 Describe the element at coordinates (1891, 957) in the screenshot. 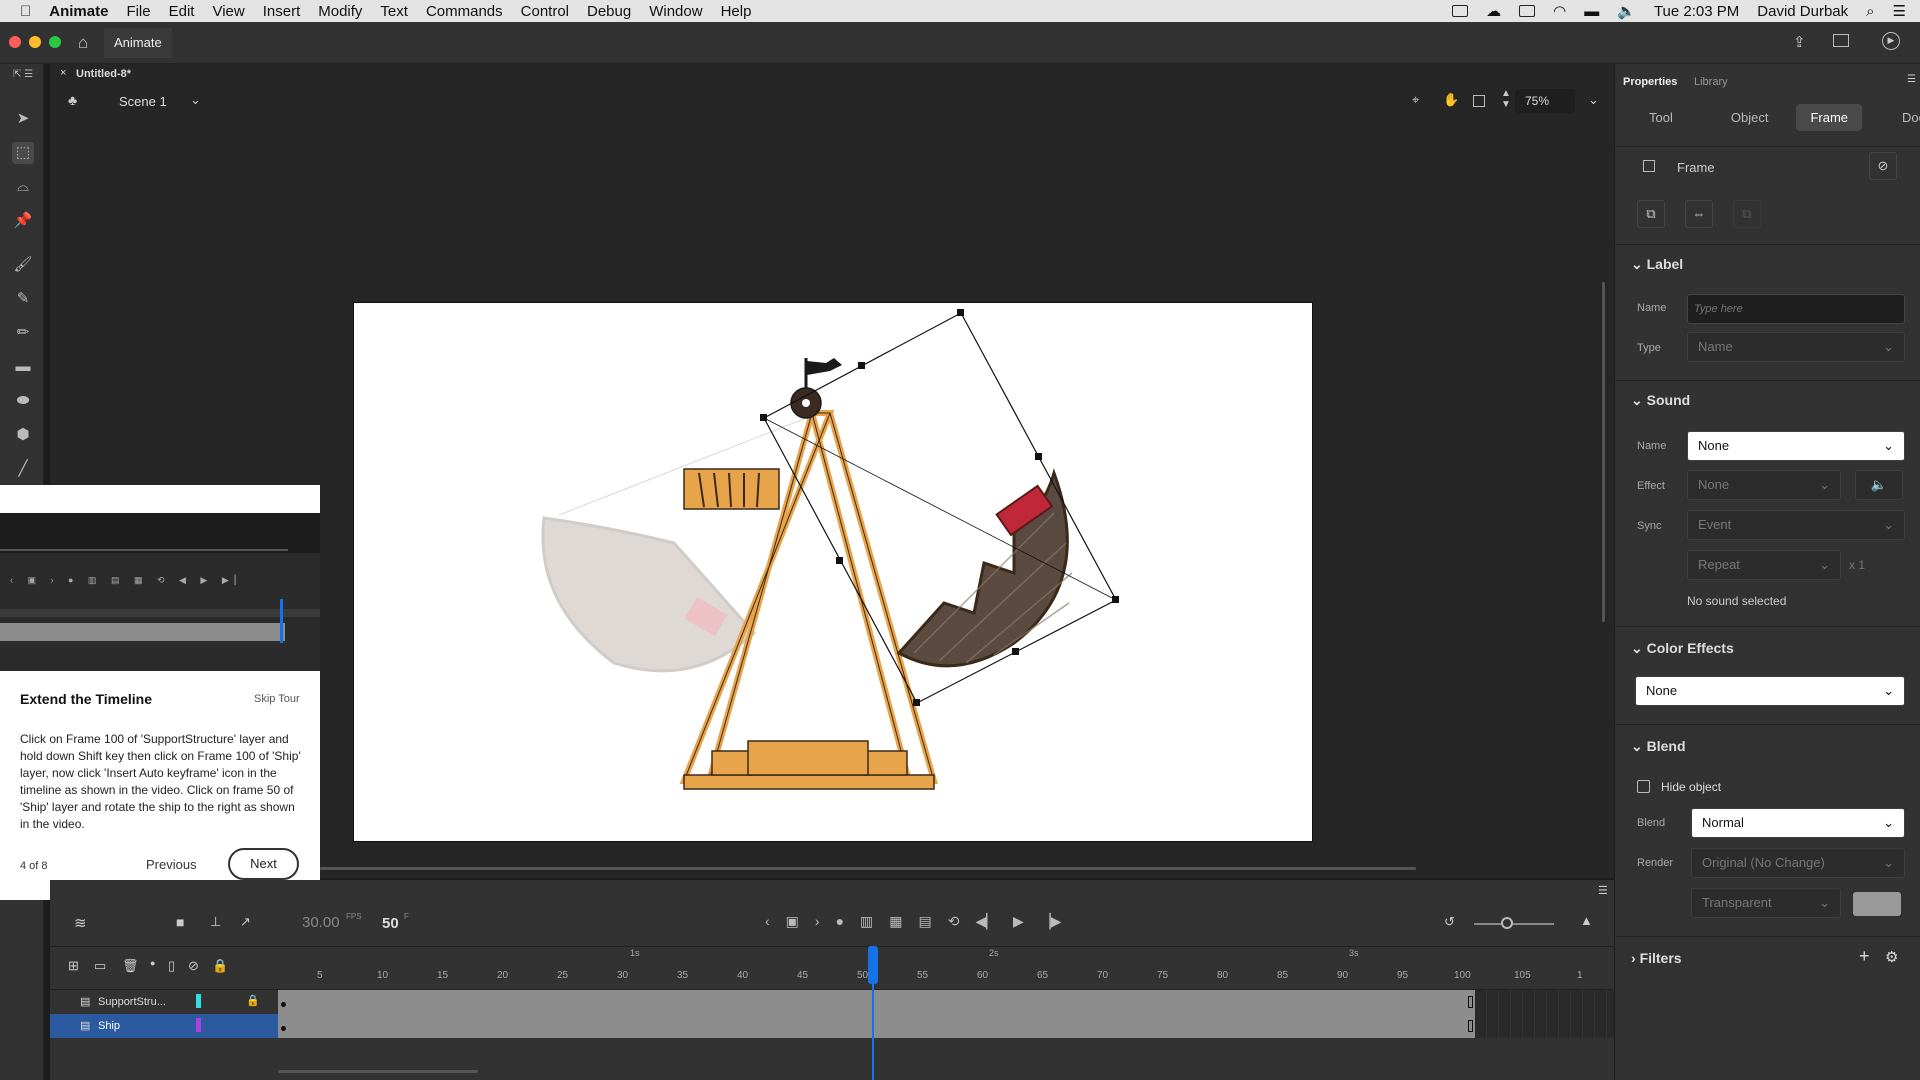

I see `filter-settings-gear-icon: ⚙` at that location.